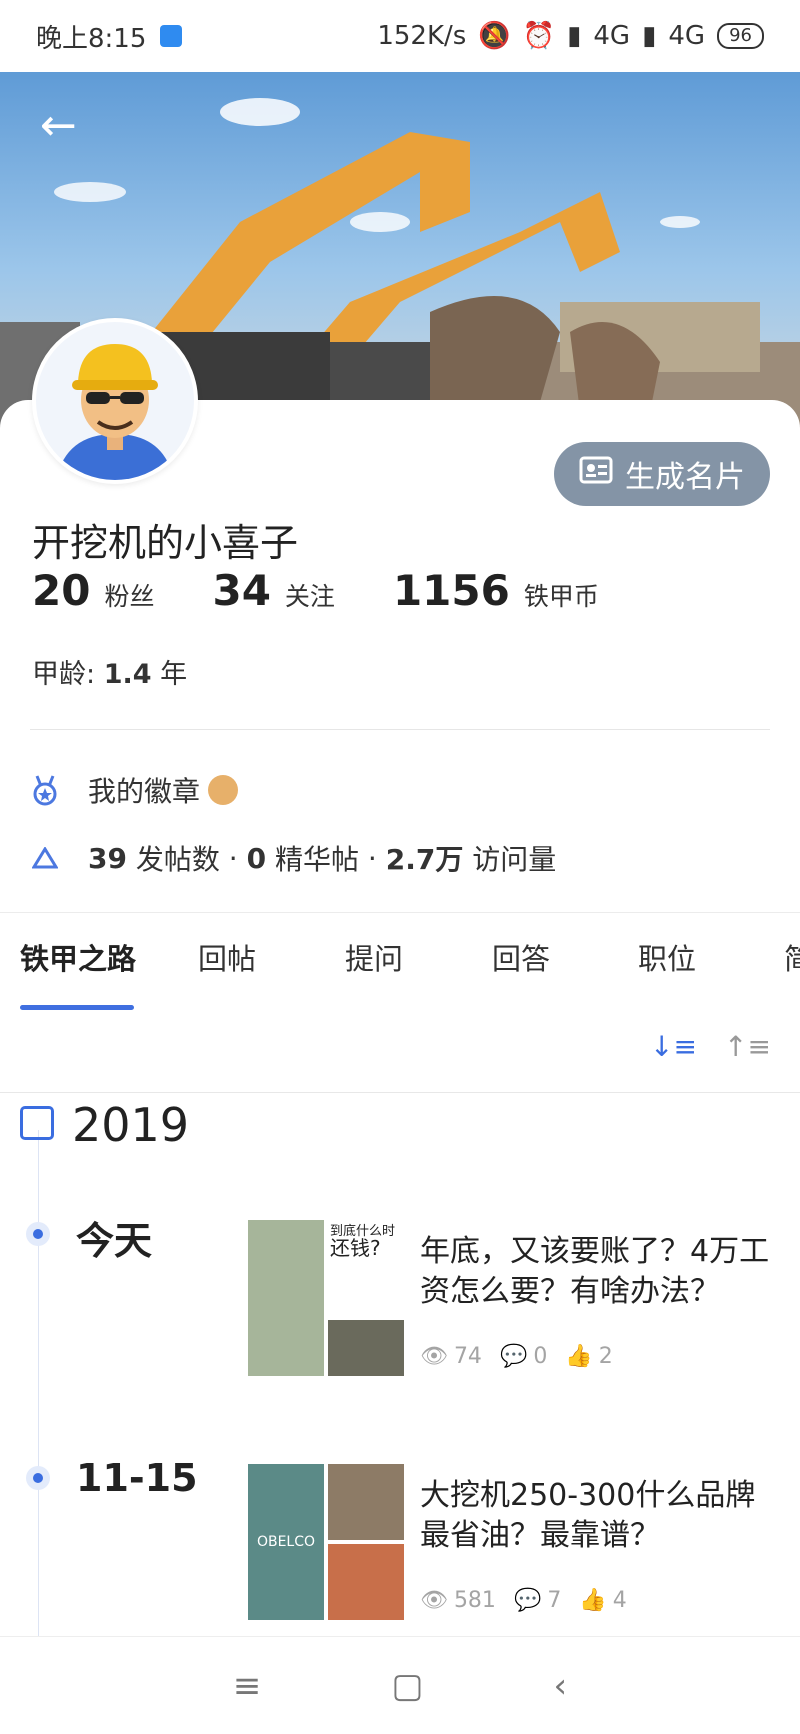  I want to click on thumbnail-excavator: OBELCO, so click(286, 1542).